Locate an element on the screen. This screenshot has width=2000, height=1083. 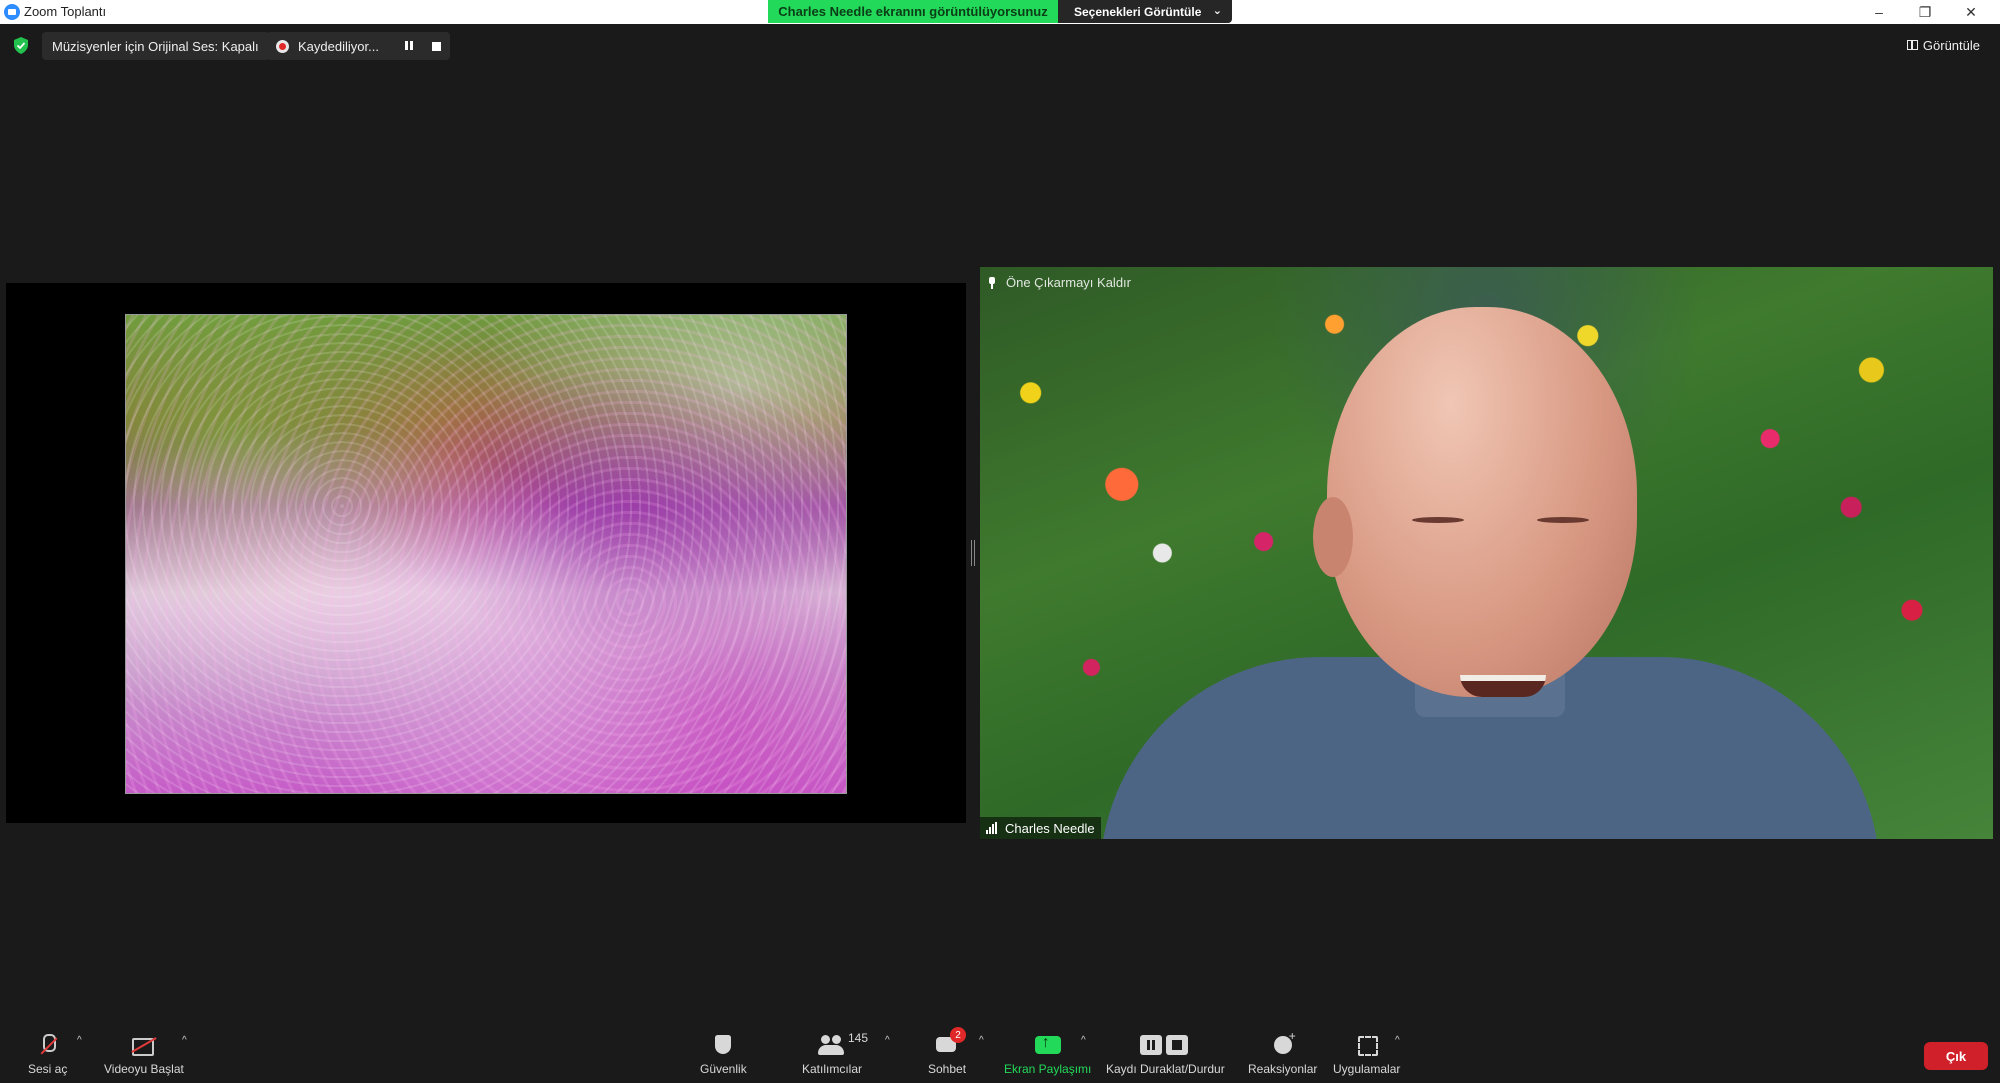
participants-options-caret: ^ is located at coordinates (887, 1040).